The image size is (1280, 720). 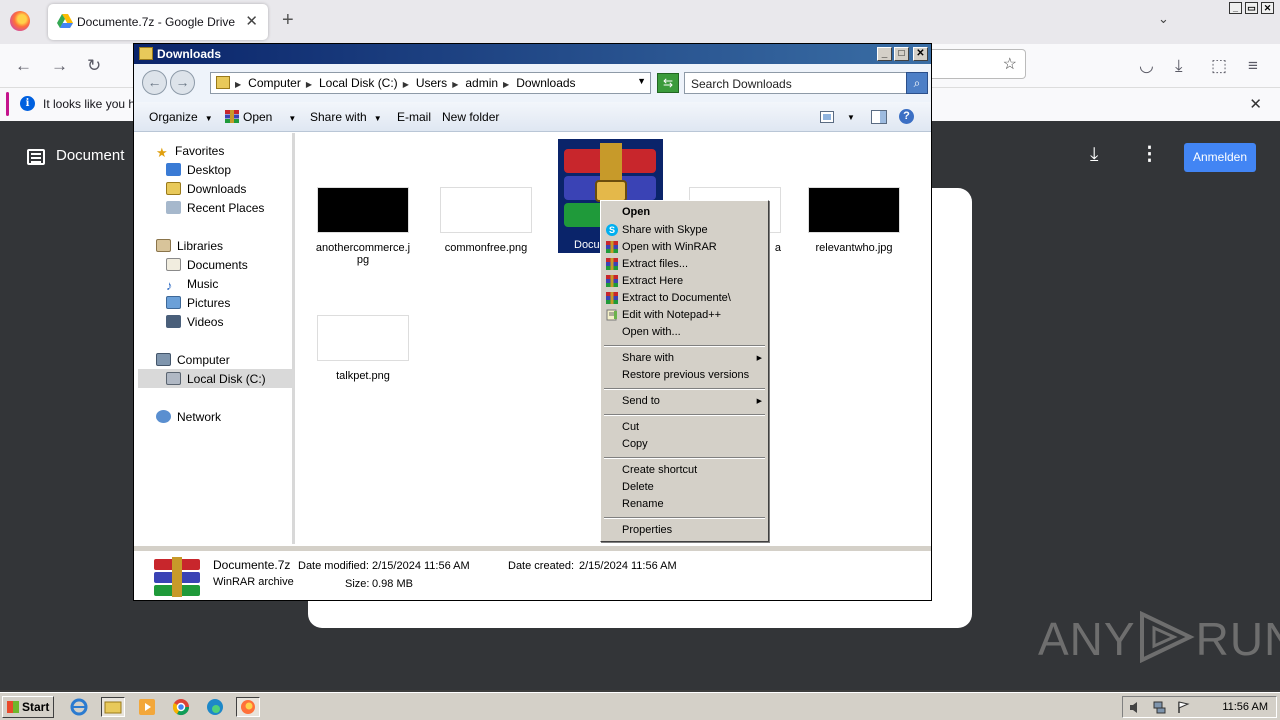 I want to click on explorer-title-bar: Downloads _ □ ✕, so click(x=532, y=54).